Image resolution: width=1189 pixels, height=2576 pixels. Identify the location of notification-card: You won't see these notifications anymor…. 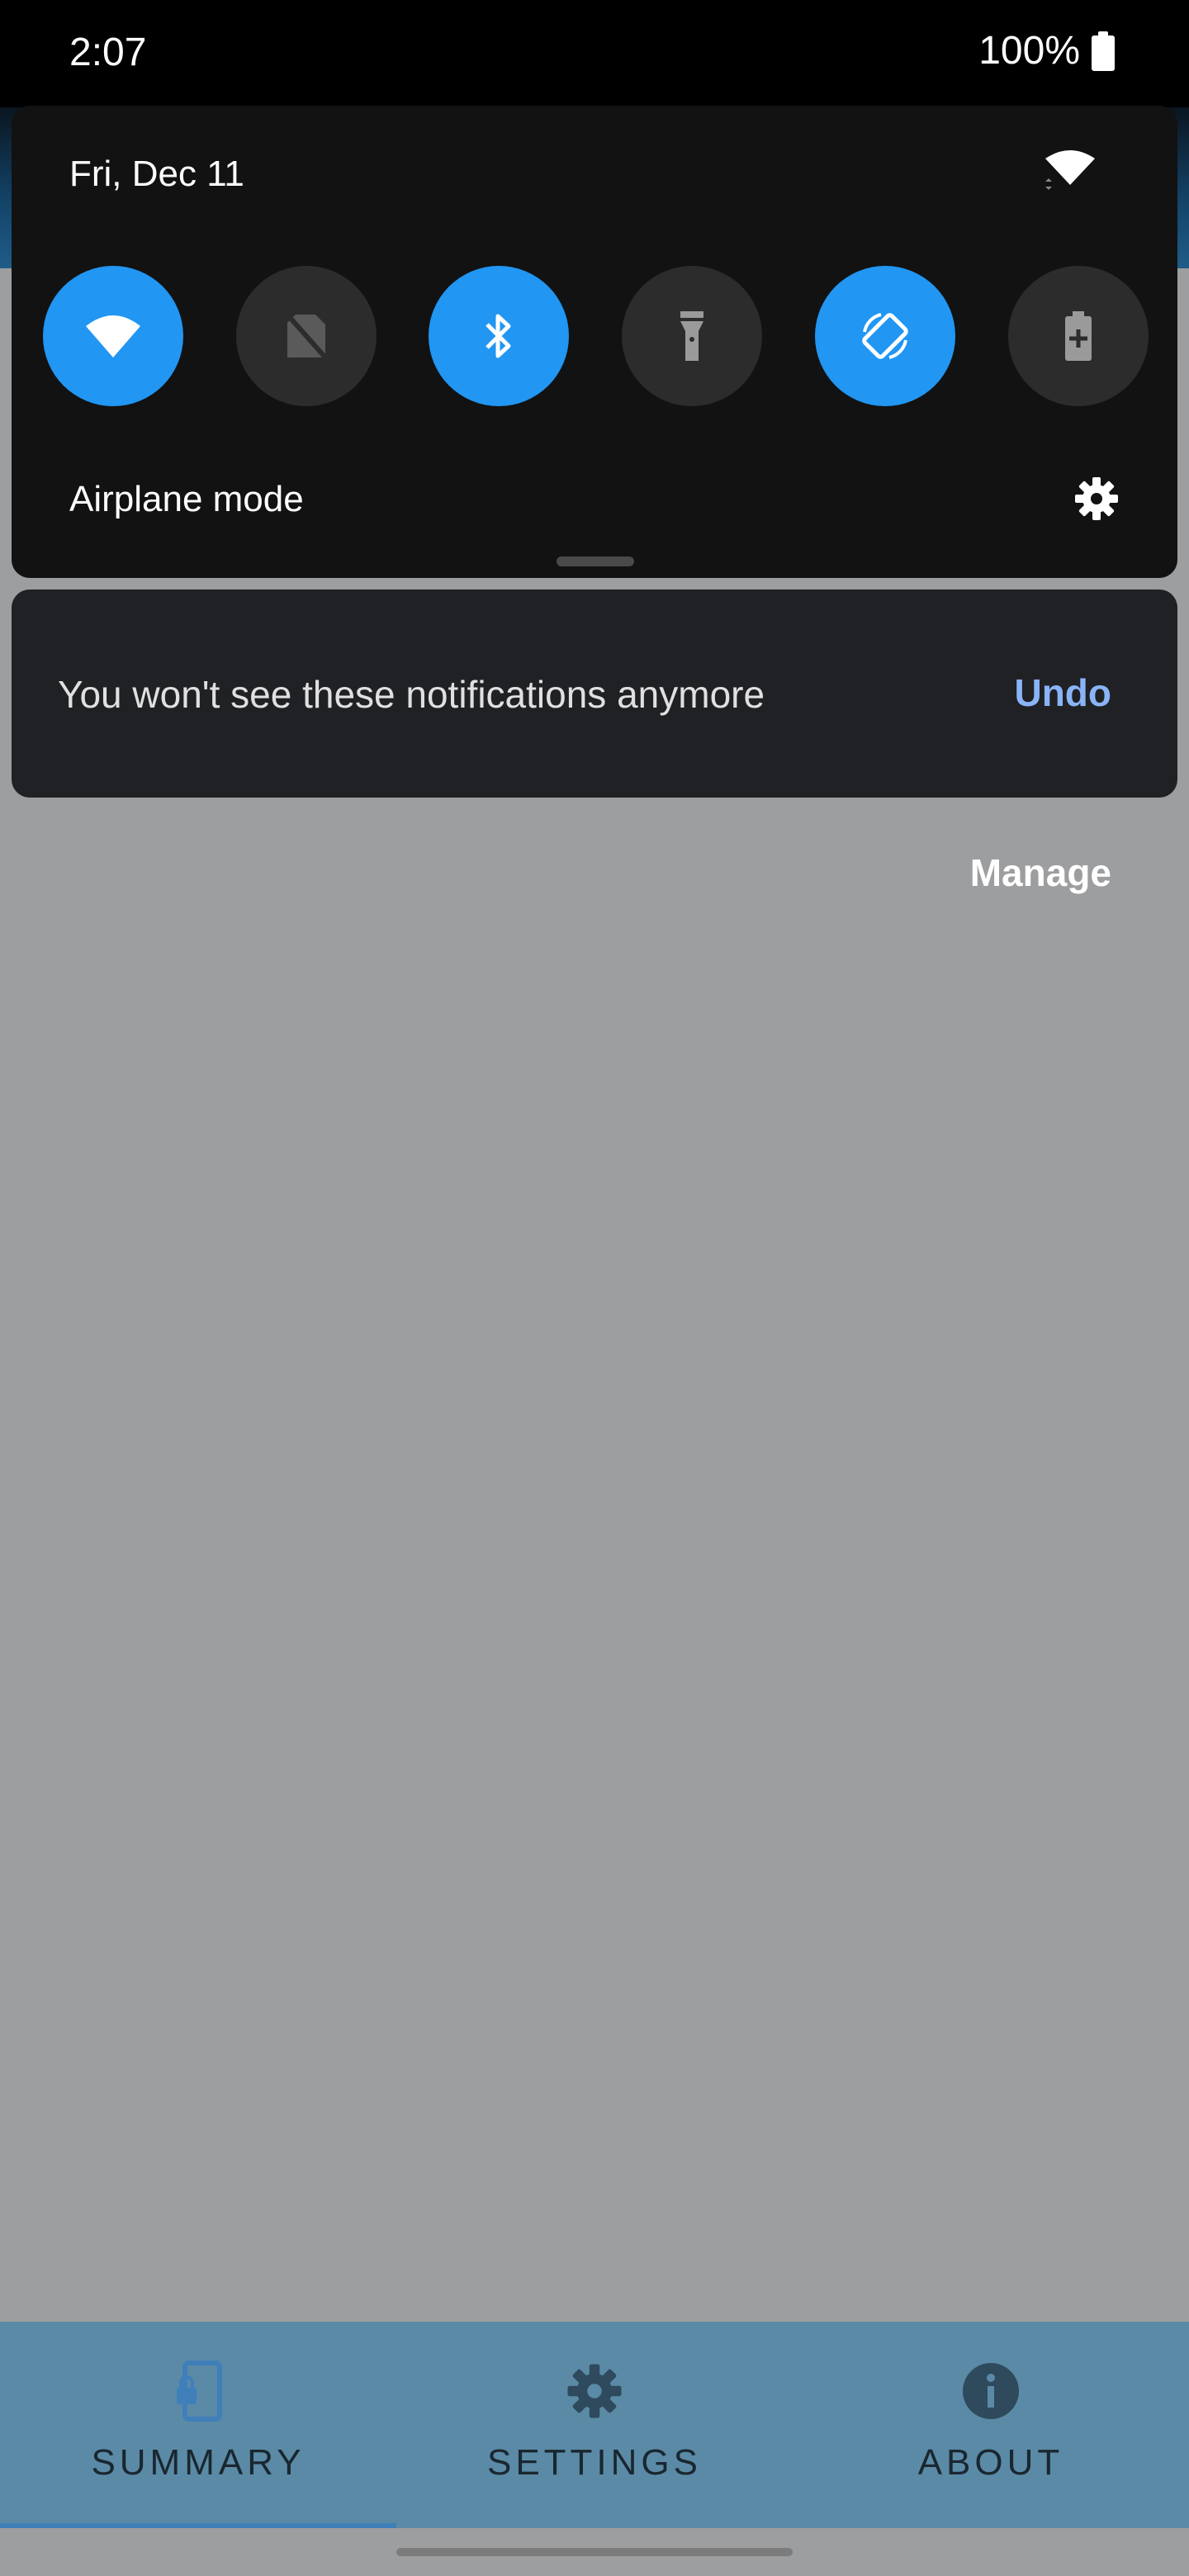
(594, 694).